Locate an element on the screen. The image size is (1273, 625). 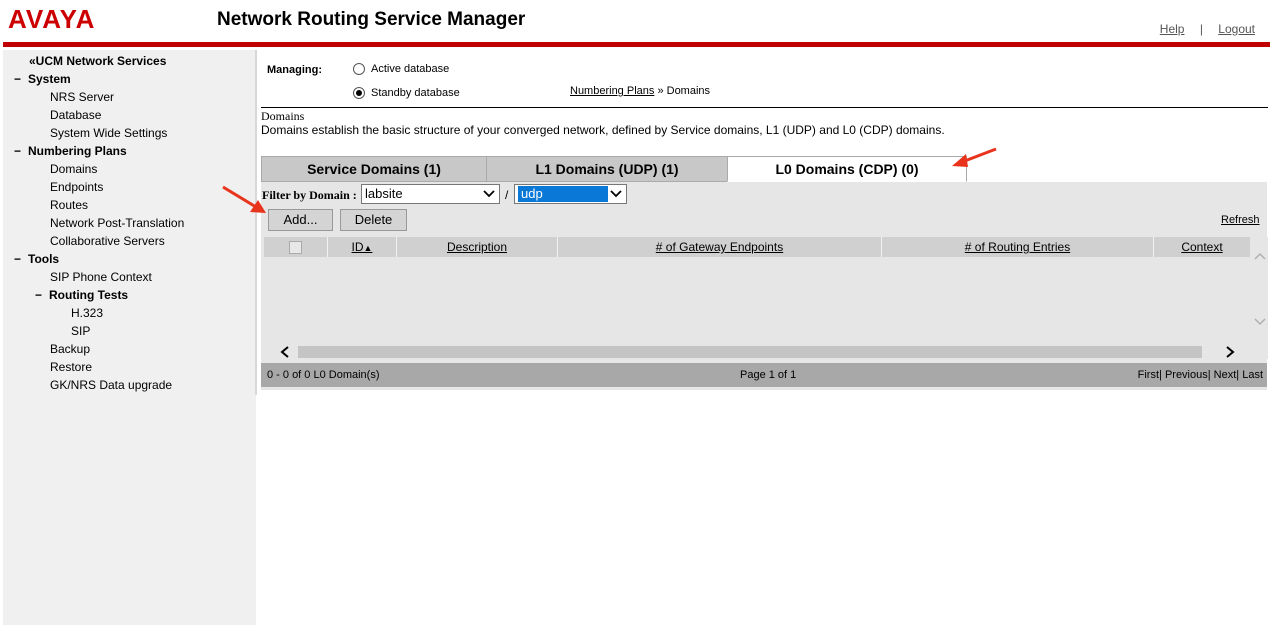
nav-group-numbering-plans: − Numbering Plans is located at coordinates (70, 151).